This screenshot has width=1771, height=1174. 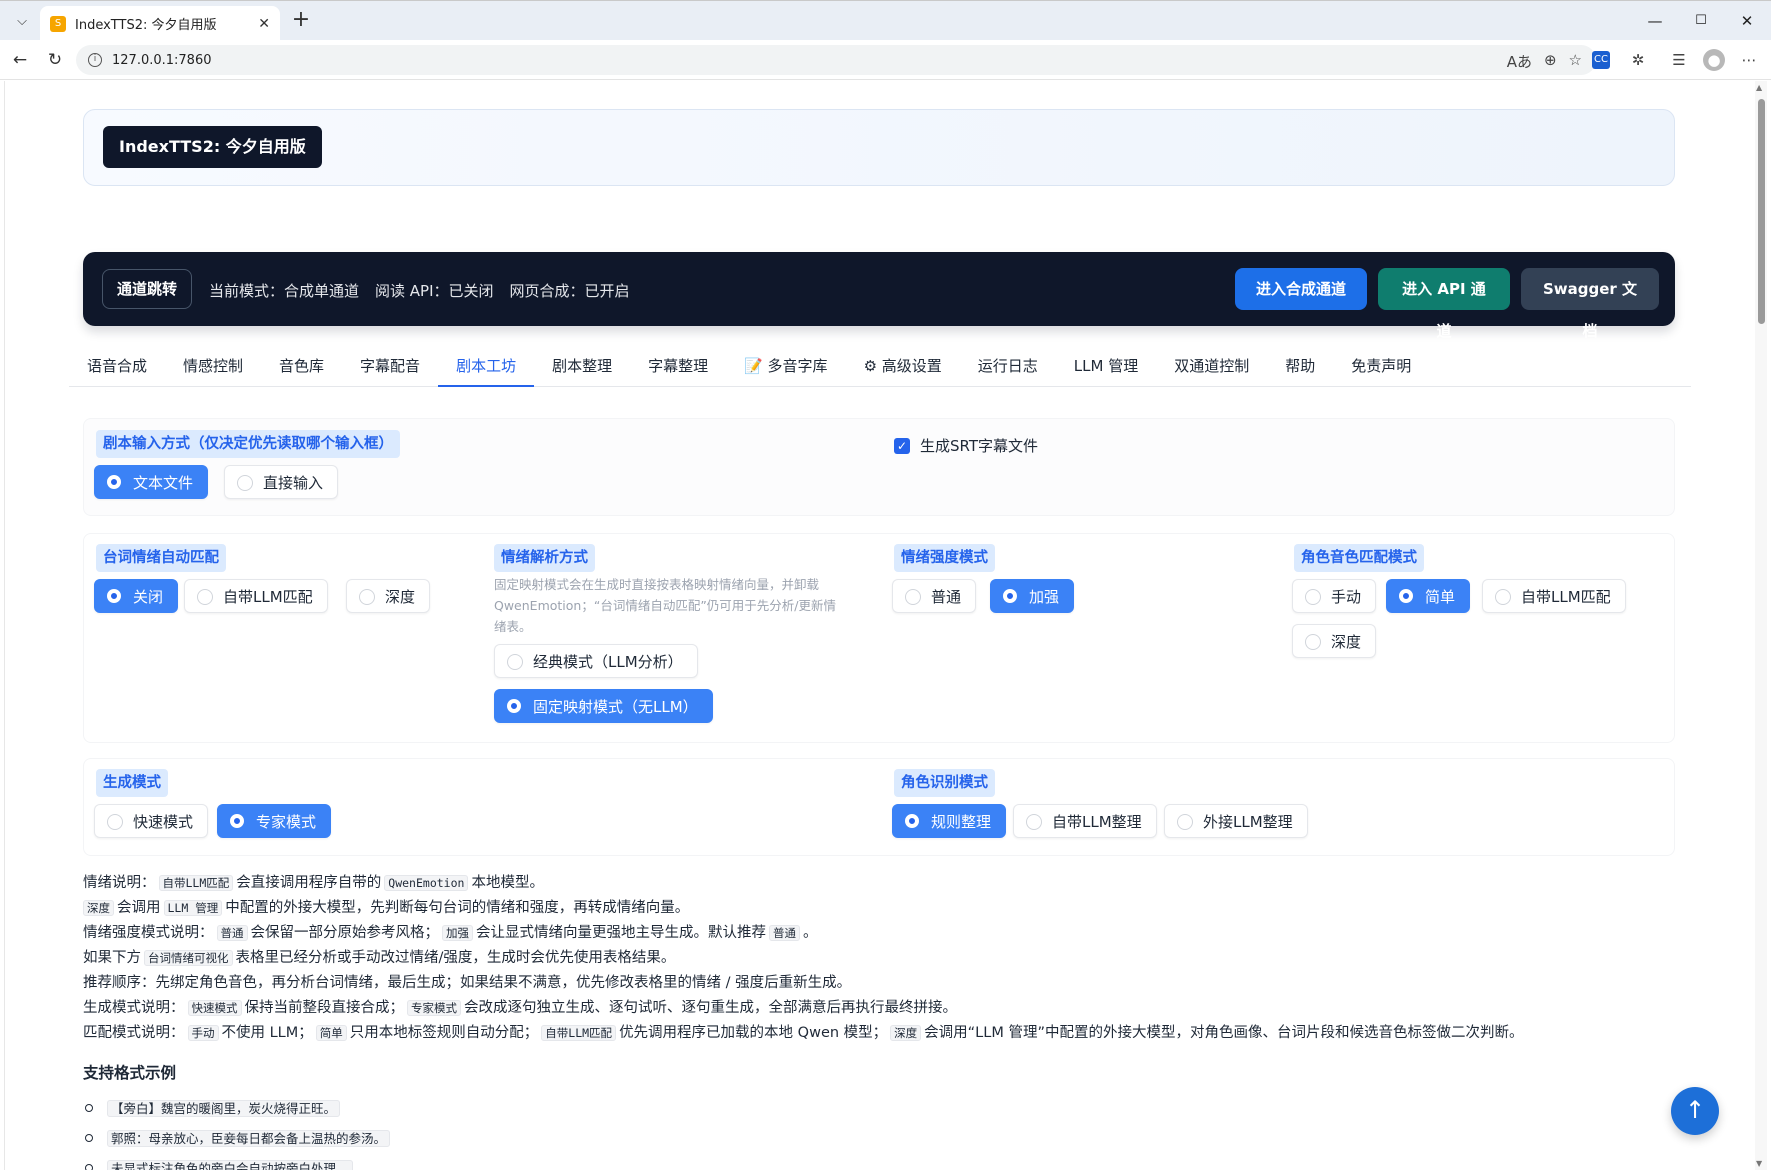 What do you see at coordinates (1590, 304) in the screenshot?
I see `swagger-docs-button: Swagger 文档` at bounding box center [1590, 304].